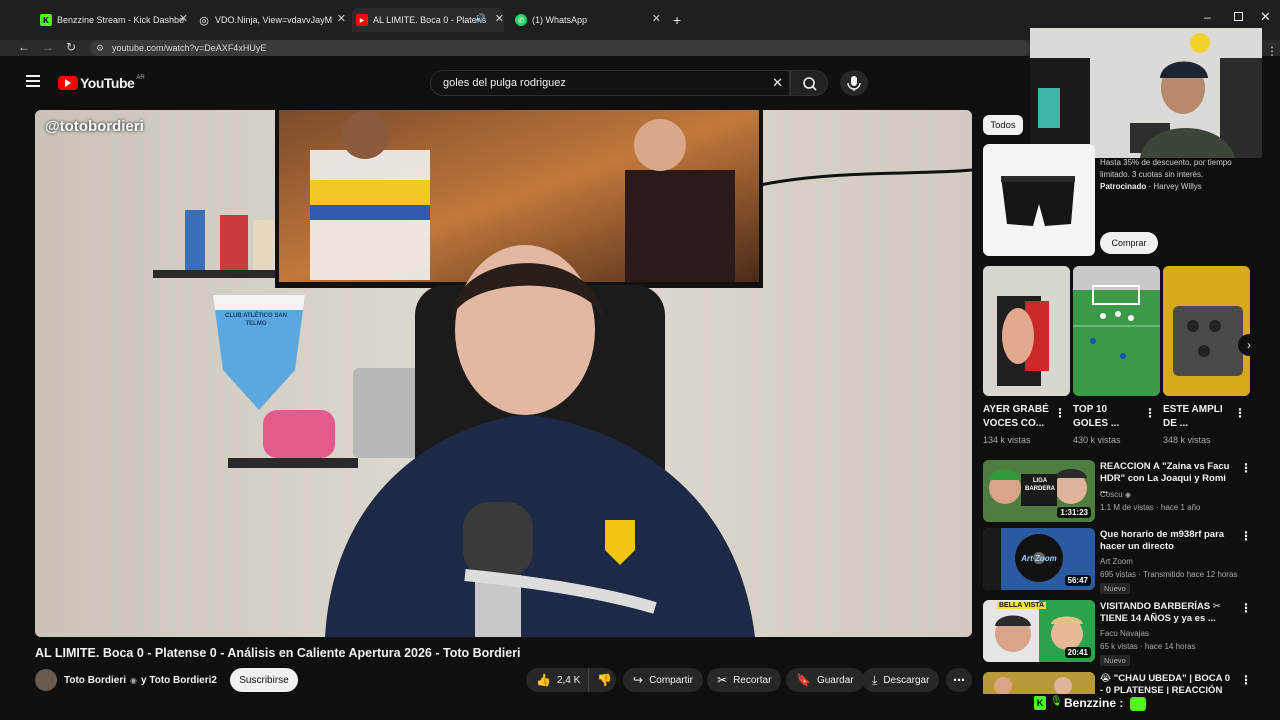 This screenshot has width=1280, height=720. What do you see at coordinates (1123, 186) in the screenshot?
I see `sponsored-label: Patrocinado` at bounding box center [1123, 186].